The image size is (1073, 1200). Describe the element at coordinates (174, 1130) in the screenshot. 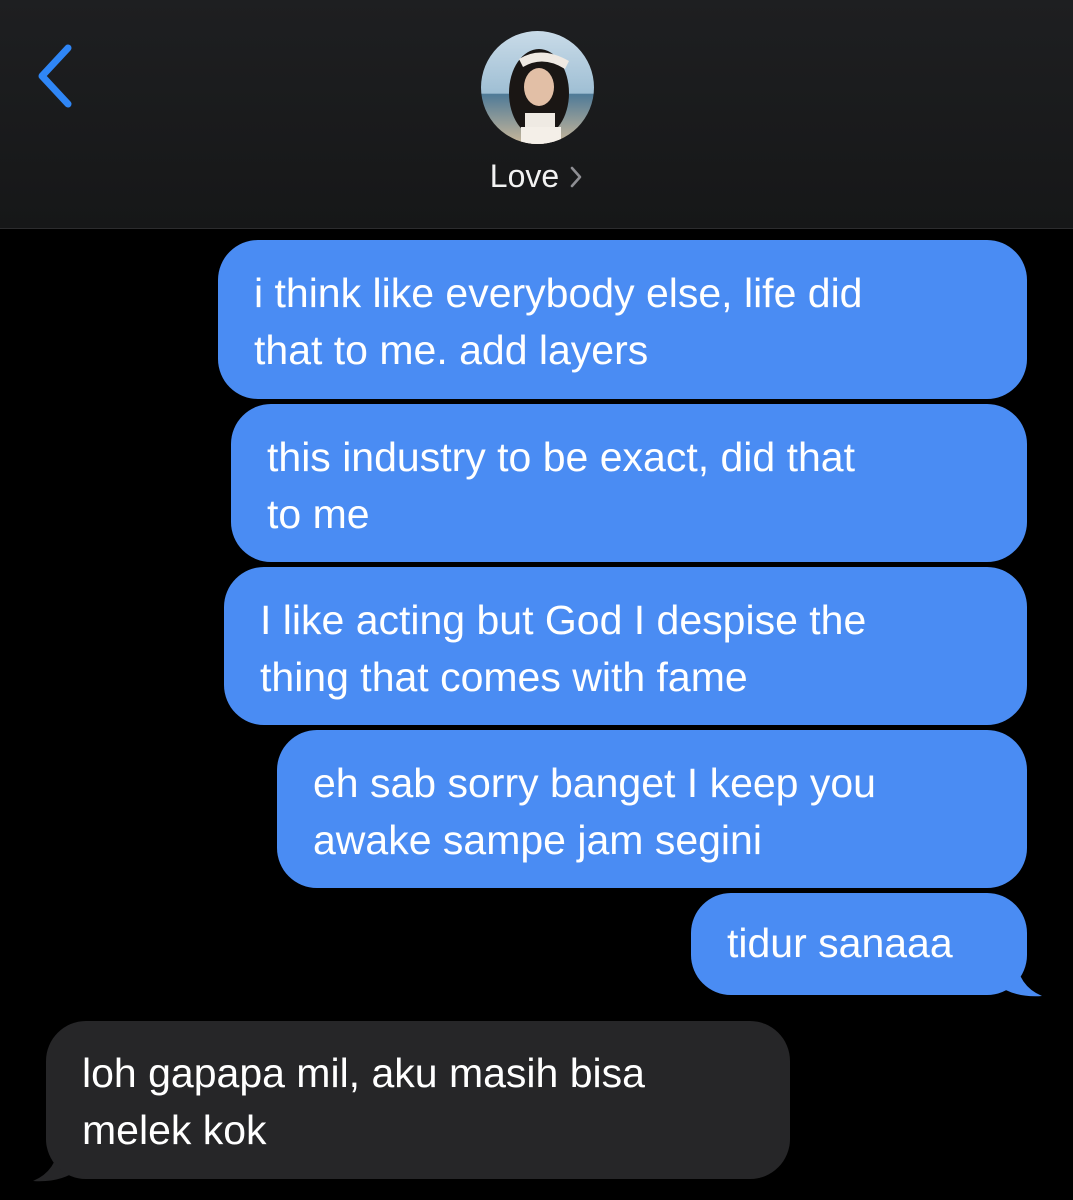

I see `message-text: melek kok` at that location.